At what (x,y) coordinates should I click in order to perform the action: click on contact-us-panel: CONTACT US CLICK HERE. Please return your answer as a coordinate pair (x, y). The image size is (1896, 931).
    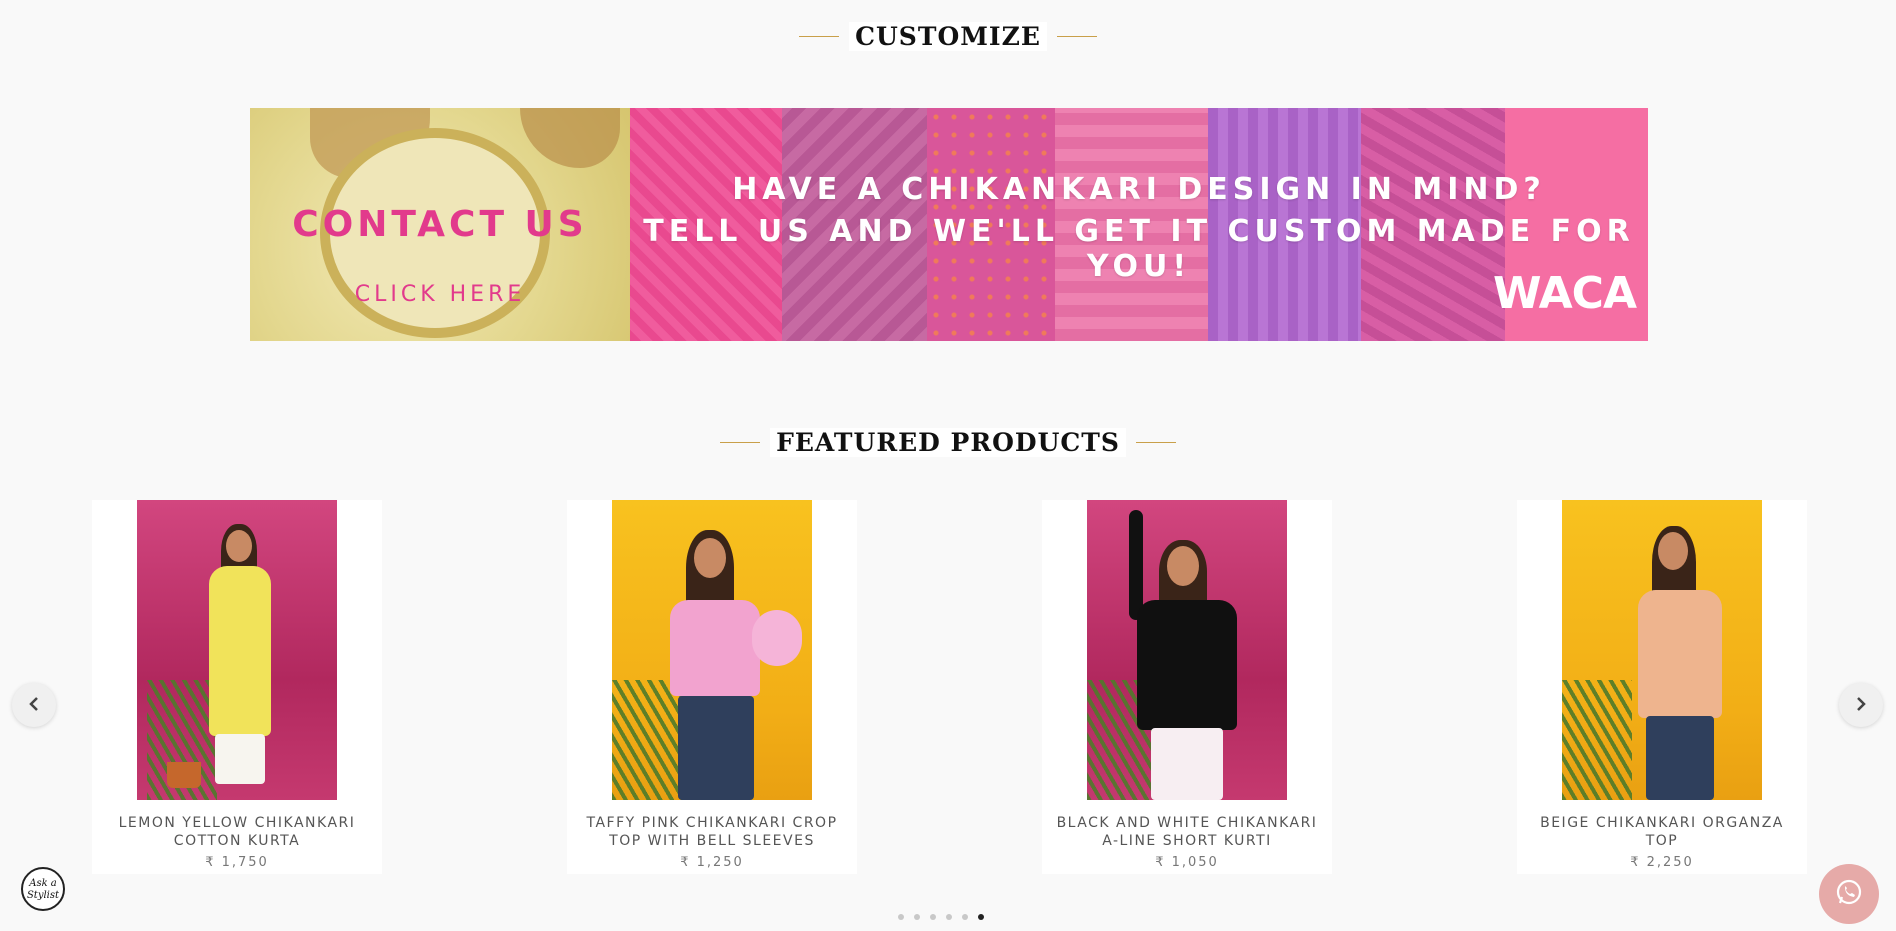
    Looking at the image, I should click on (440, 224).